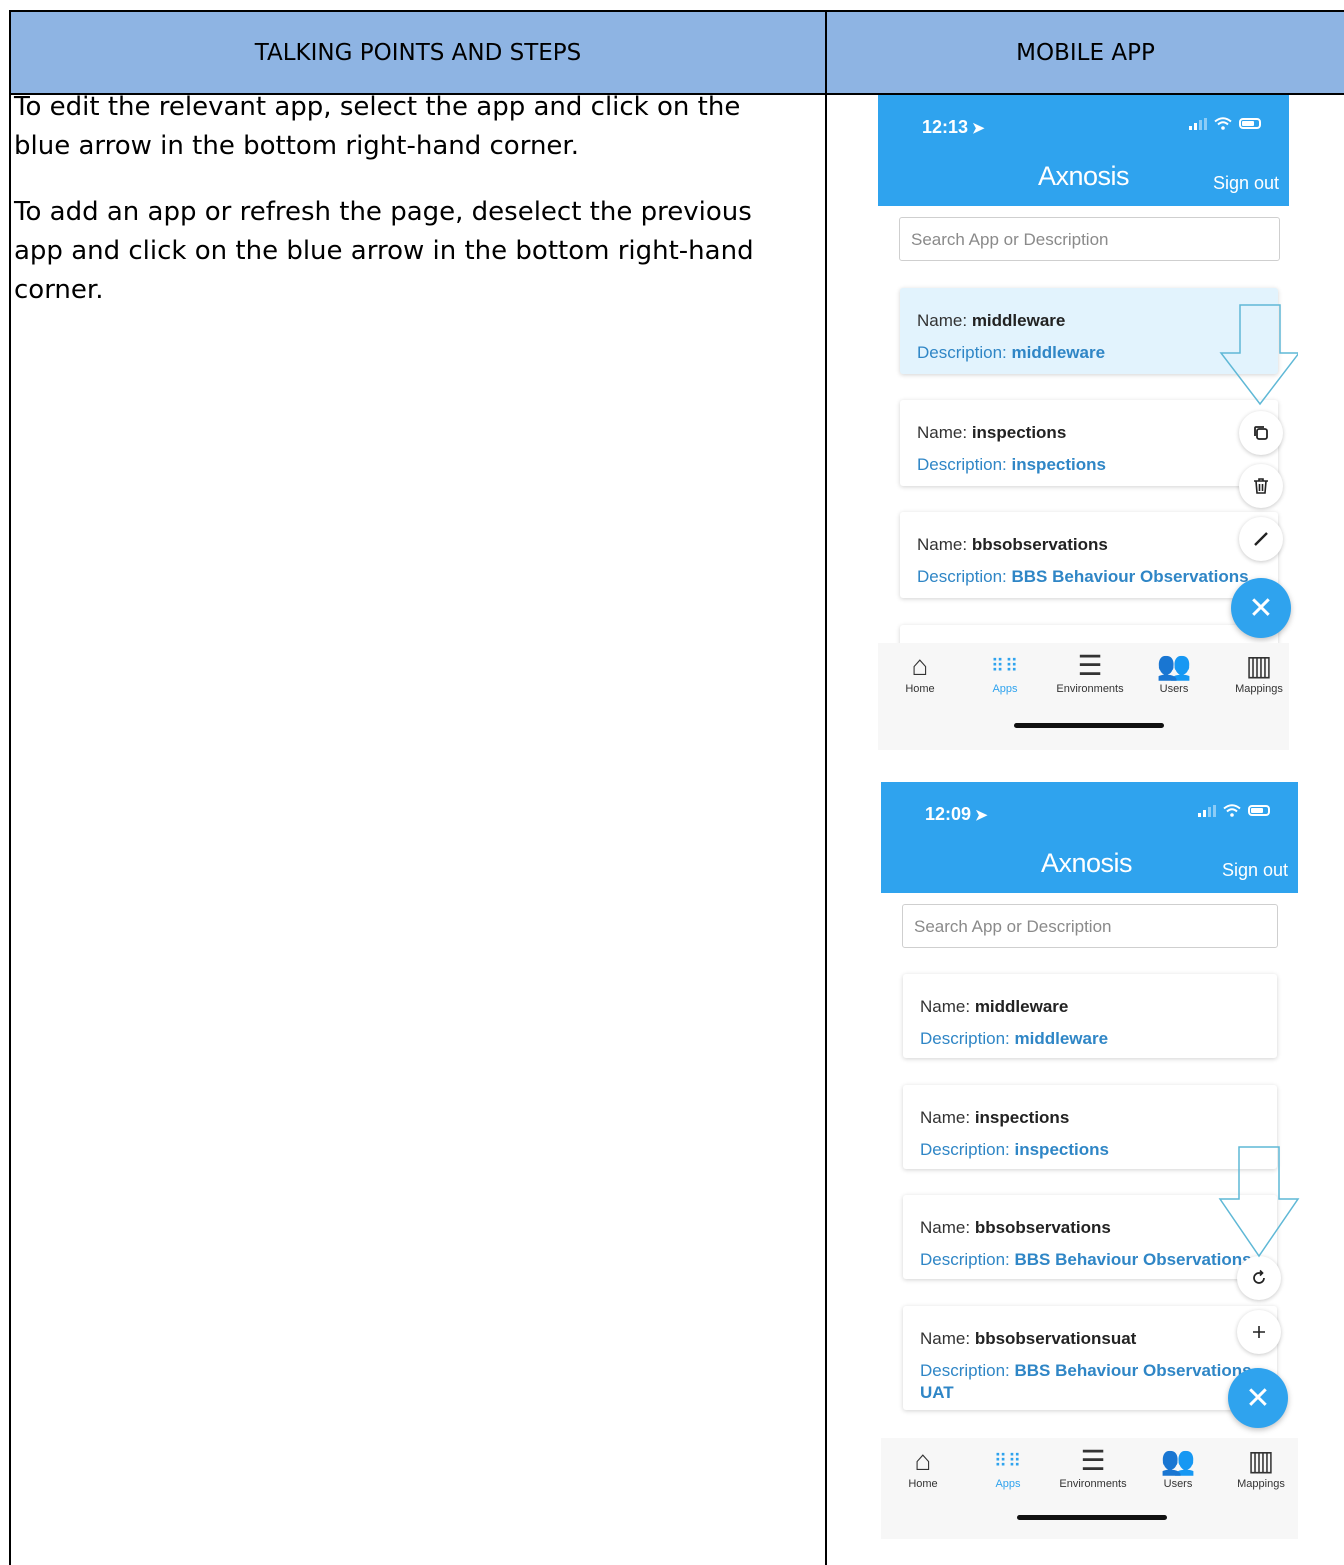 Image resolution: width=1344 pixels, height=1565 pixels. Describe the element at coordinates (1084, 52) in the screenshot. I see `header-mobile-app: MOBILE APP` at that location.